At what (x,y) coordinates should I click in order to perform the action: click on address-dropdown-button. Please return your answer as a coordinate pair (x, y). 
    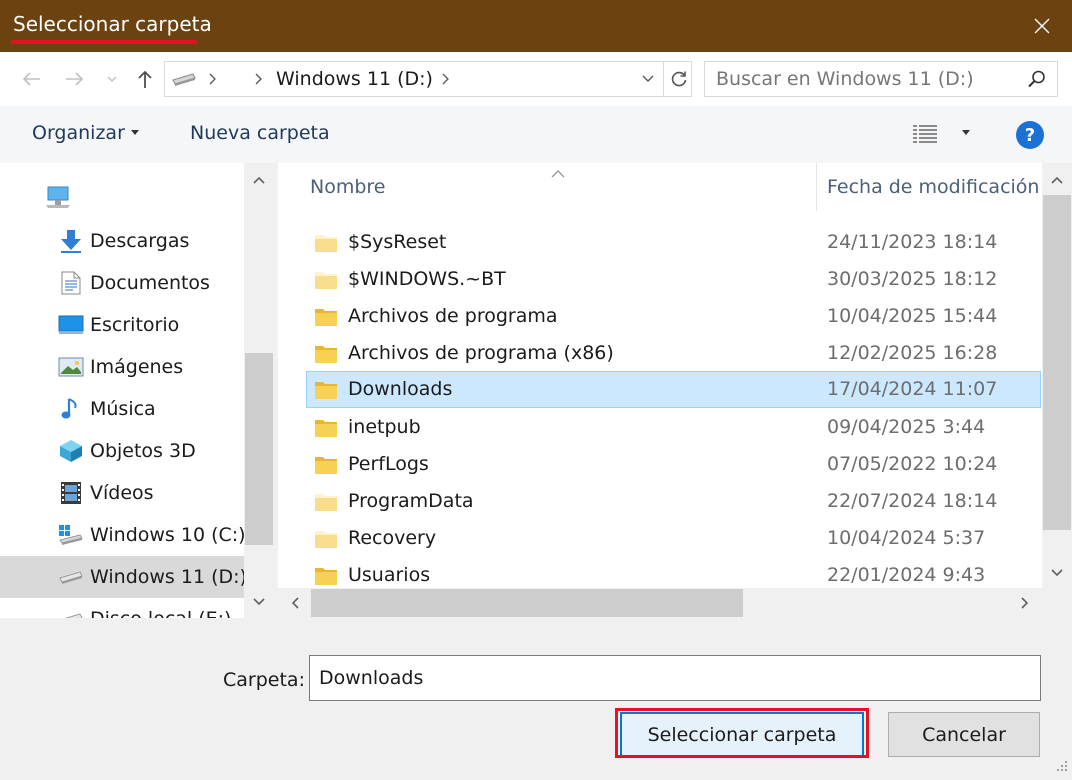
    Looking at the image, I should click on (648, 79).